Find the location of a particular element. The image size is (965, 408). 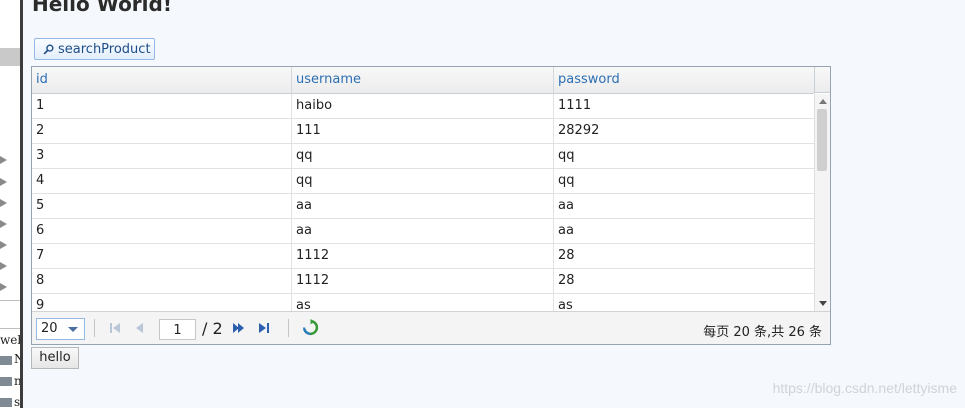

cell-id: 4 is located at coordinates (162, 181).